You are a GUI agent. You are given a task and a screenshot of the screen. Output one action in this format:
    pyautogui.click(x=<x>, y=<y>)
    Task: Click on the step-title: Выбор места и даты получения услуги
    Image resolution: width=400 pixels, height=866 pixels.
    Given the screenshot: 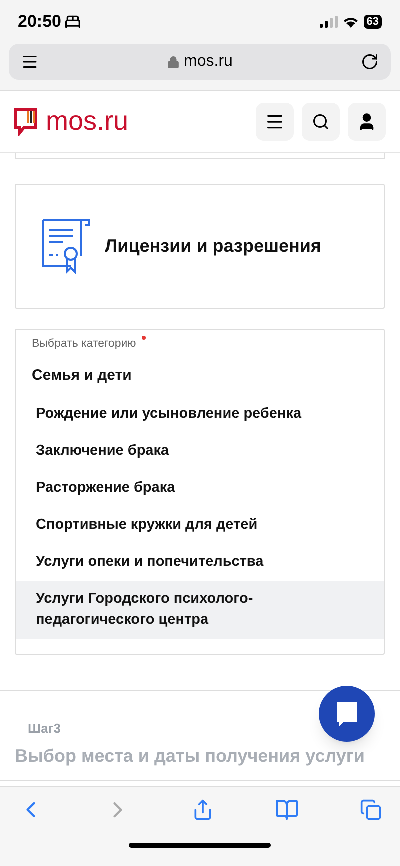 What is the action you would take?
    pyautogui.click(x=190, y=756)
    